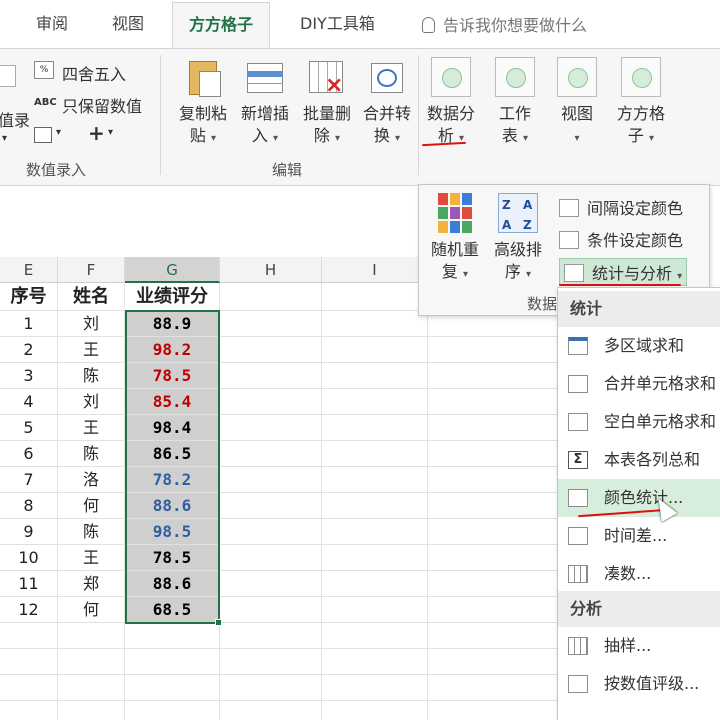  Describe the element at coordinates (29, 297) in the screenshot. I see `header-cell-no: 序号` at that location.